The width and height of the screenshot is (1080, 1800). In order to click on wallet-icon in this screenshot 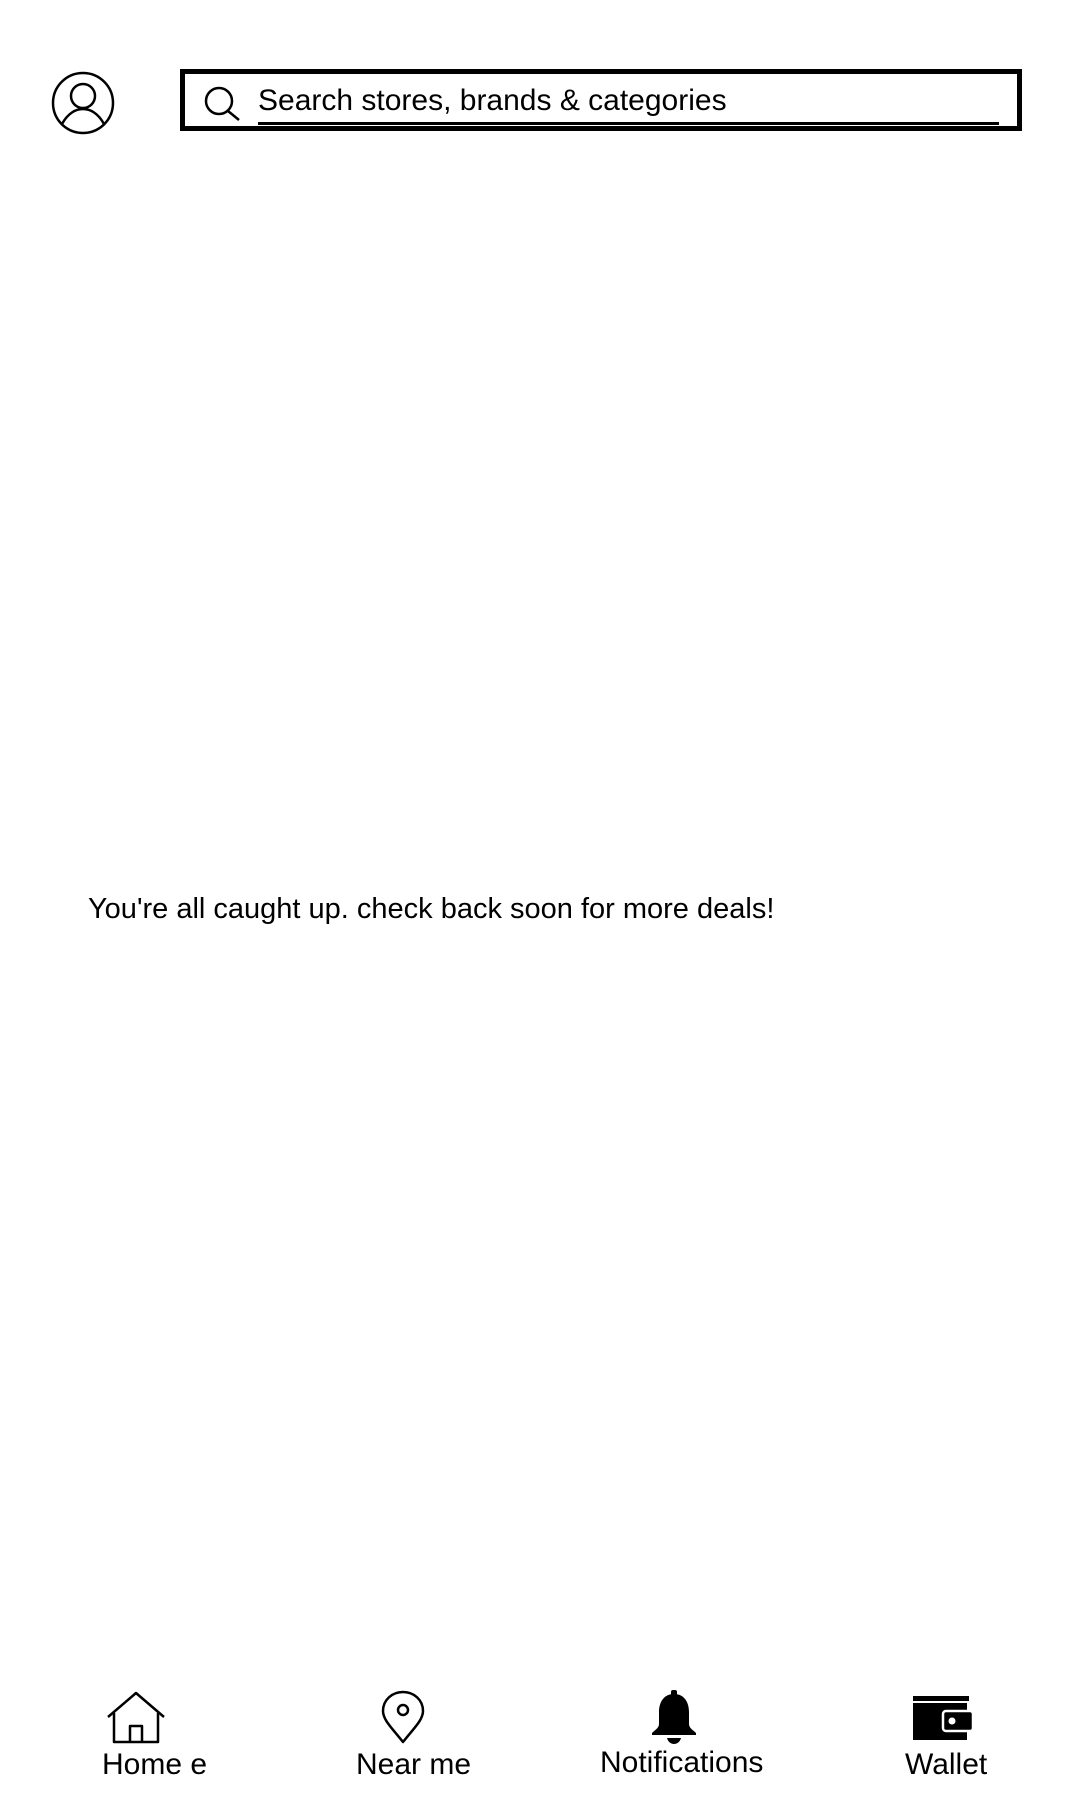, I will do `click(943, 1718)`.